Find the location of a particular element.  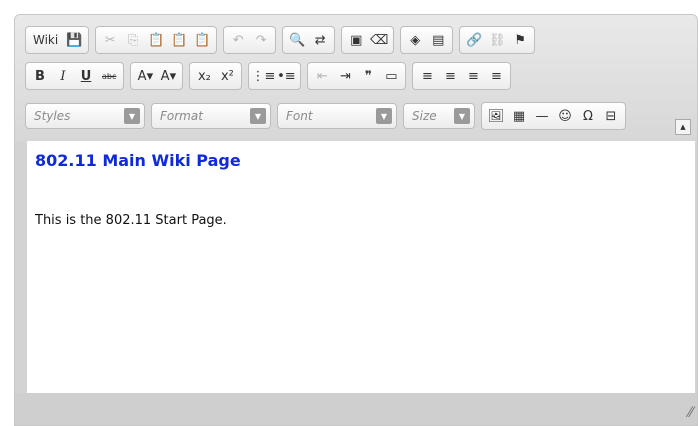

toolbar-group: x₂ x² is located at coordinates (216, 76).